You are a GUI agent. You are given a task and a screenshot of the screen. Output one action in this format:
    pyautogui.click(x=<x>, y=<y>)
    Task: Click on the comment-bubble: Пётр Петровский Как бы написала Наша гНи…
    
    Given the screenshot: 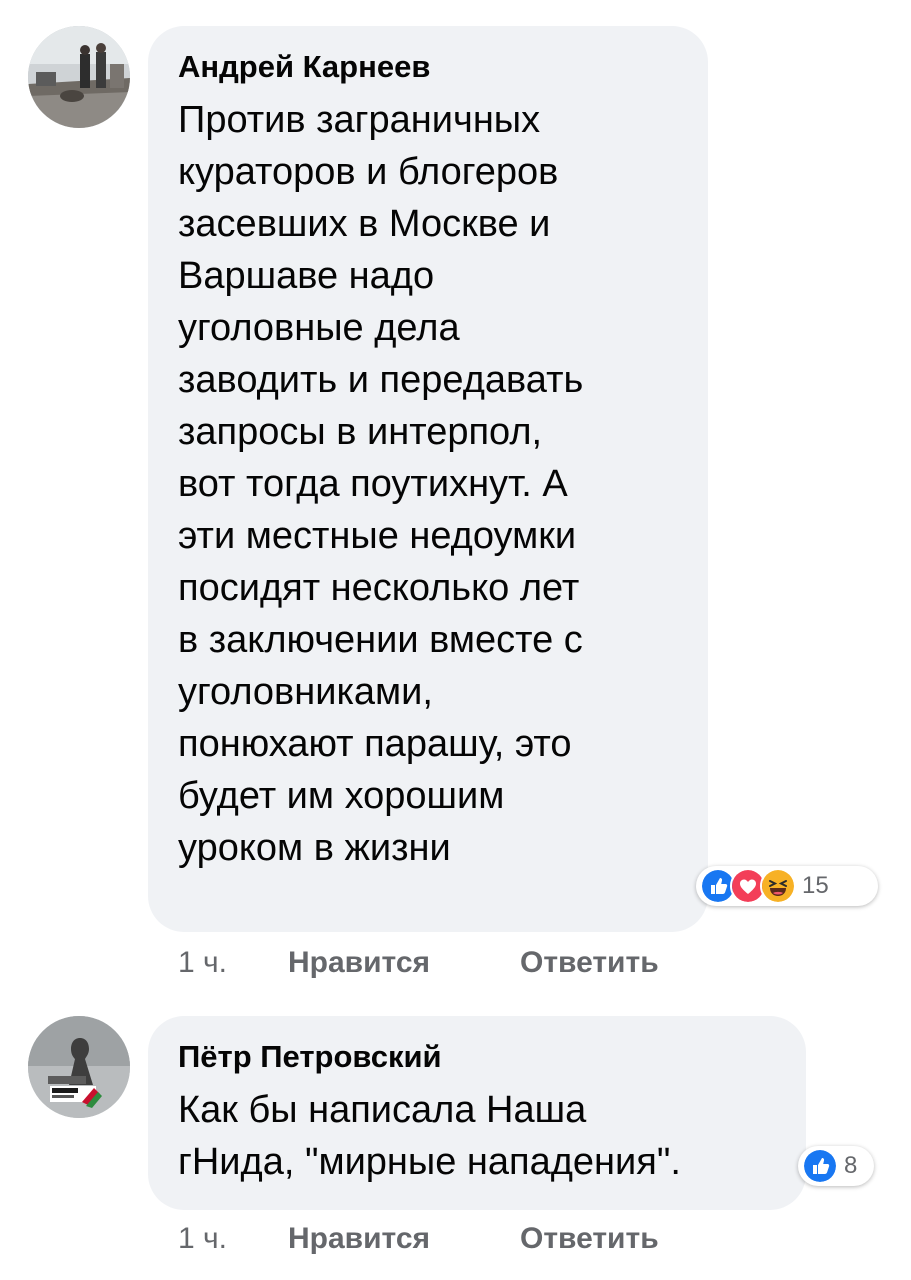 What is the action you would take?
    pyautogui.click(x=477, y=1113)
    